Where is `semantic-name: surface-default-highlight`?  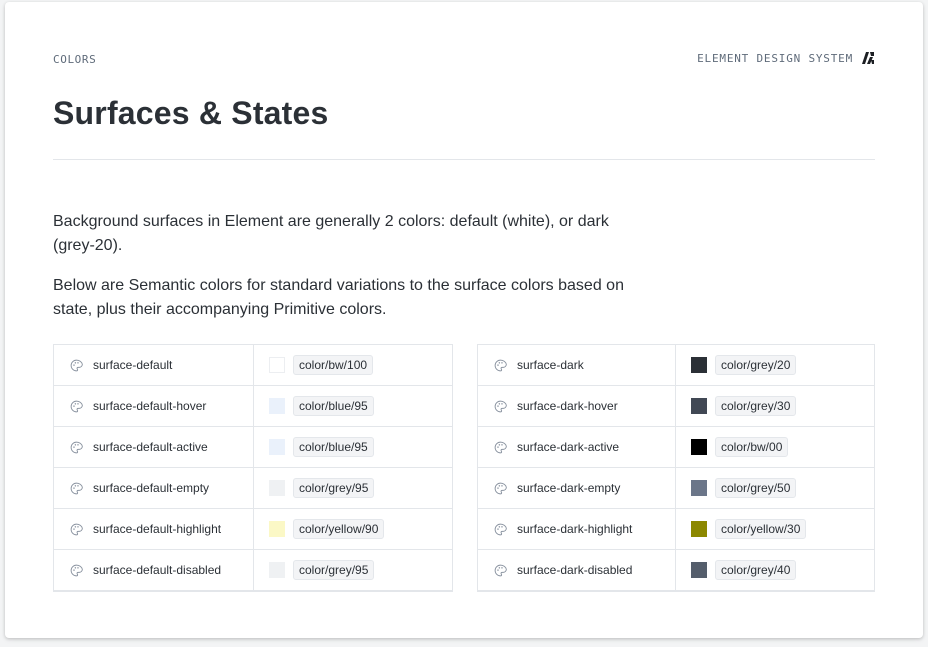 semantic-name: surface-default-highlight is located at coordinates (157, 529).